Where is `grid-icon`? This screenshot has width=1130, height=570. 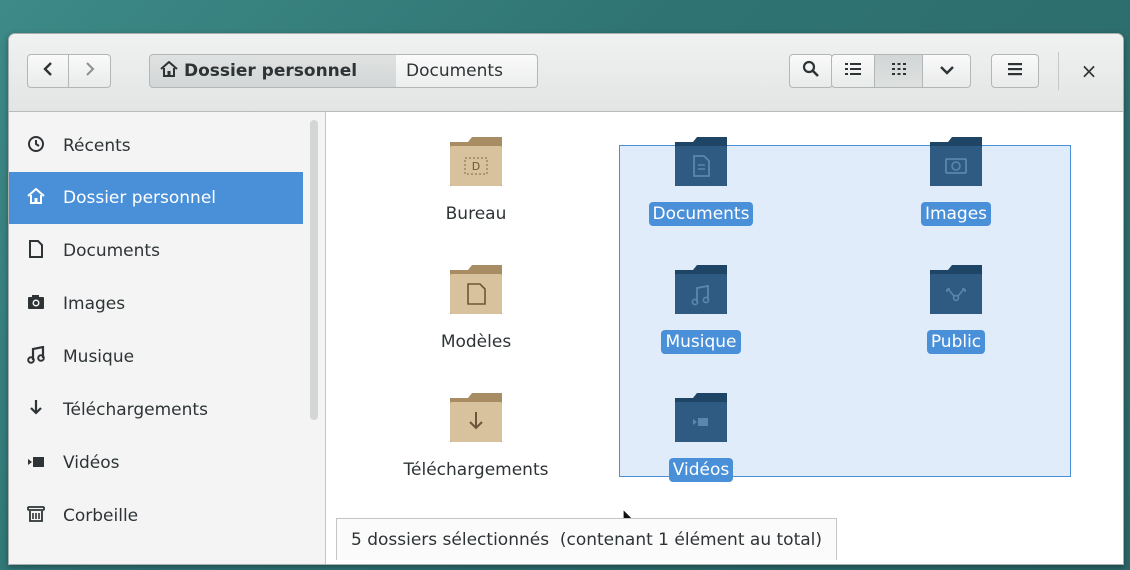
grid-icon is located at coordinates (899, 71).